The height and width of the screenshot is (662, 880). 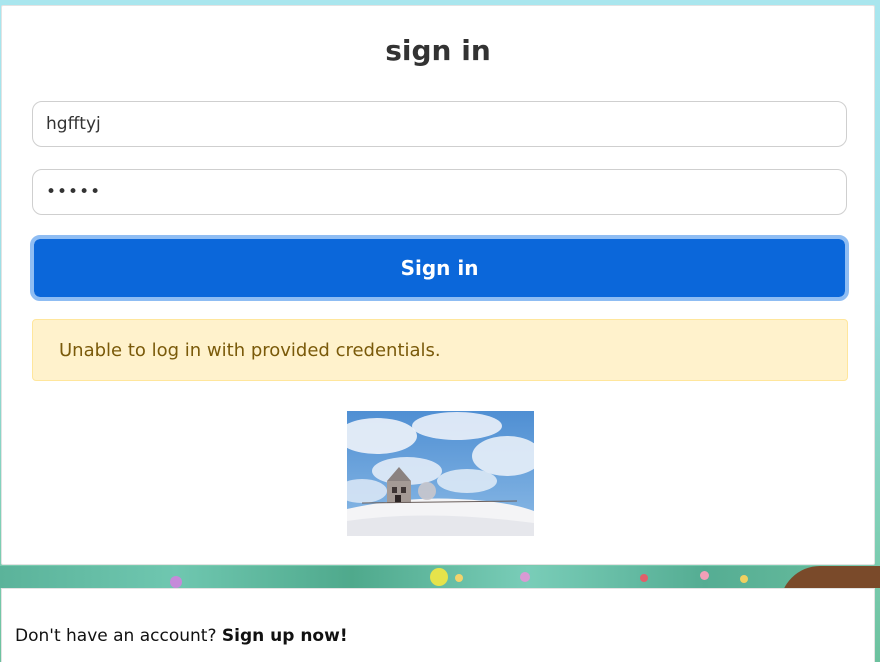 What do you see at coordinates (440, 473) in the screenshot?
I see `winter-house-photo` at bounding box center [440, 473].